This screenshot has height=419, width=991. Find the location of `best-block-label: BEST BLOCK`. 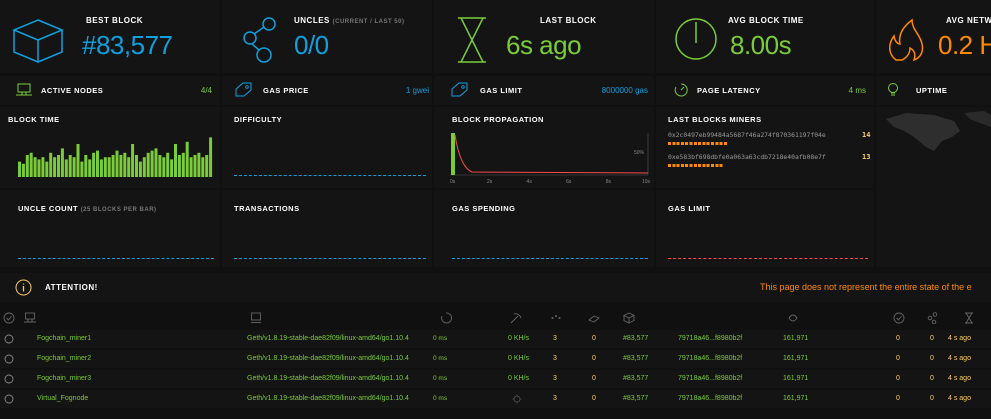

best-block-label: BEST BLOCK is located at coordinates (114, 20).